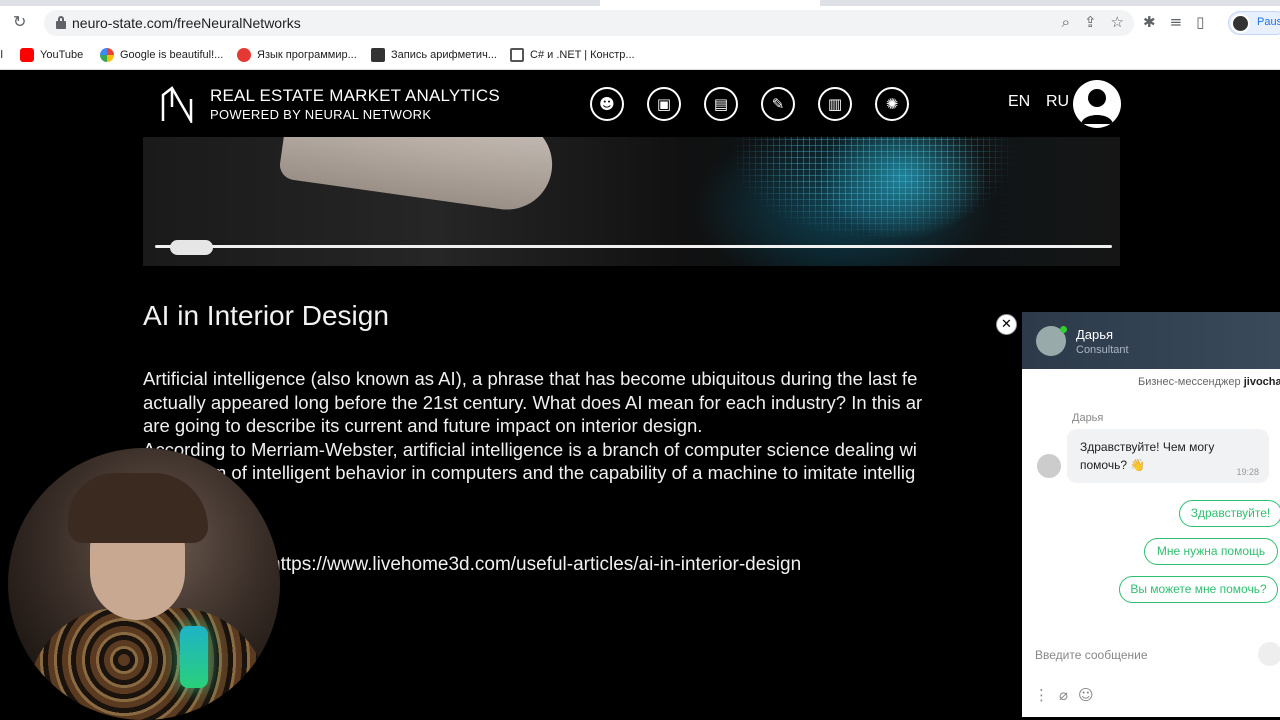 This screenshot has height=720, width=1280. What do you see at coordinates (1006, 324) in the screenshot?
I see `chat-close-button: ✕` at bounding box center [1006, 324].